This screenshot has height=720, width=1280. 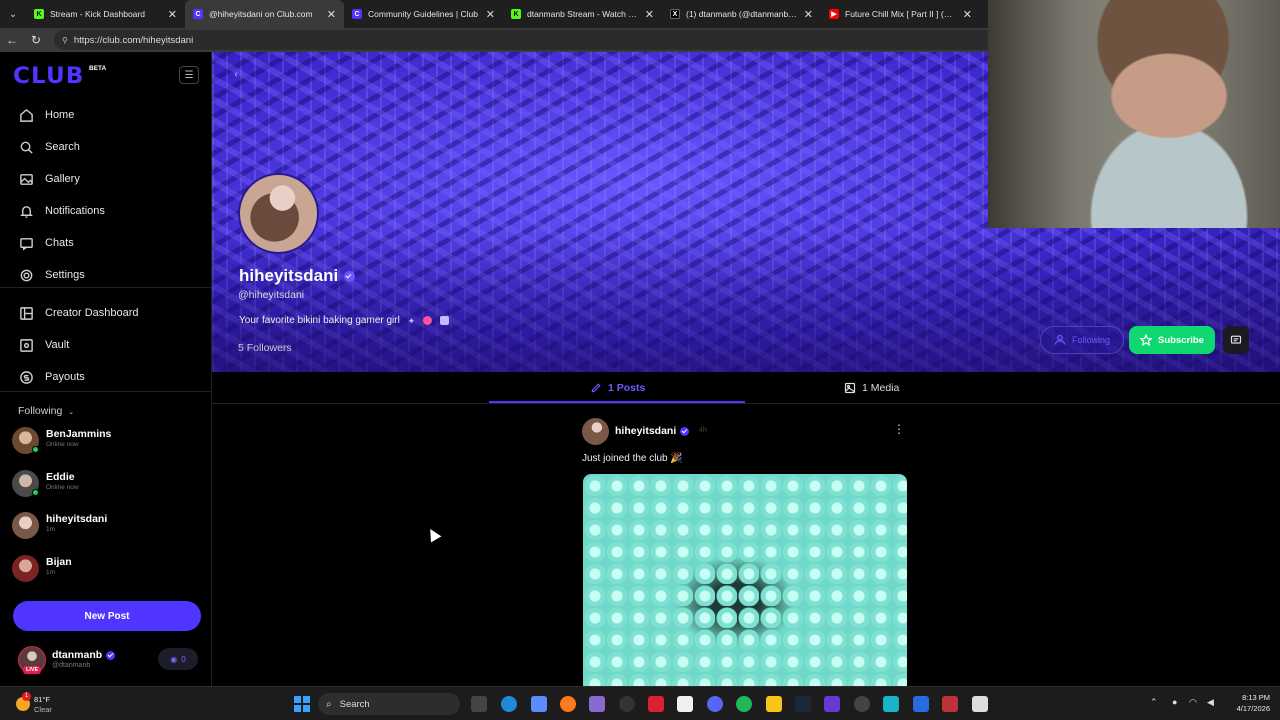 What do you see at coordinates (899, 429) in the screenshot?
I see `more-options-icon: ⋮` at bounding box center [899, 429].